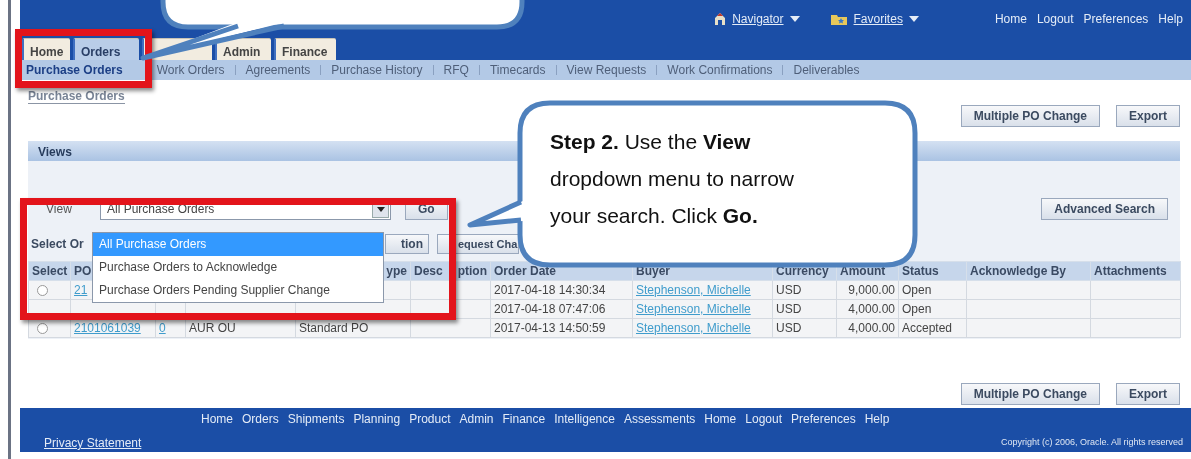  Describe the element at coordinates (823, 419) in the screenshot. I see `footer-link: Preferences` at that location.